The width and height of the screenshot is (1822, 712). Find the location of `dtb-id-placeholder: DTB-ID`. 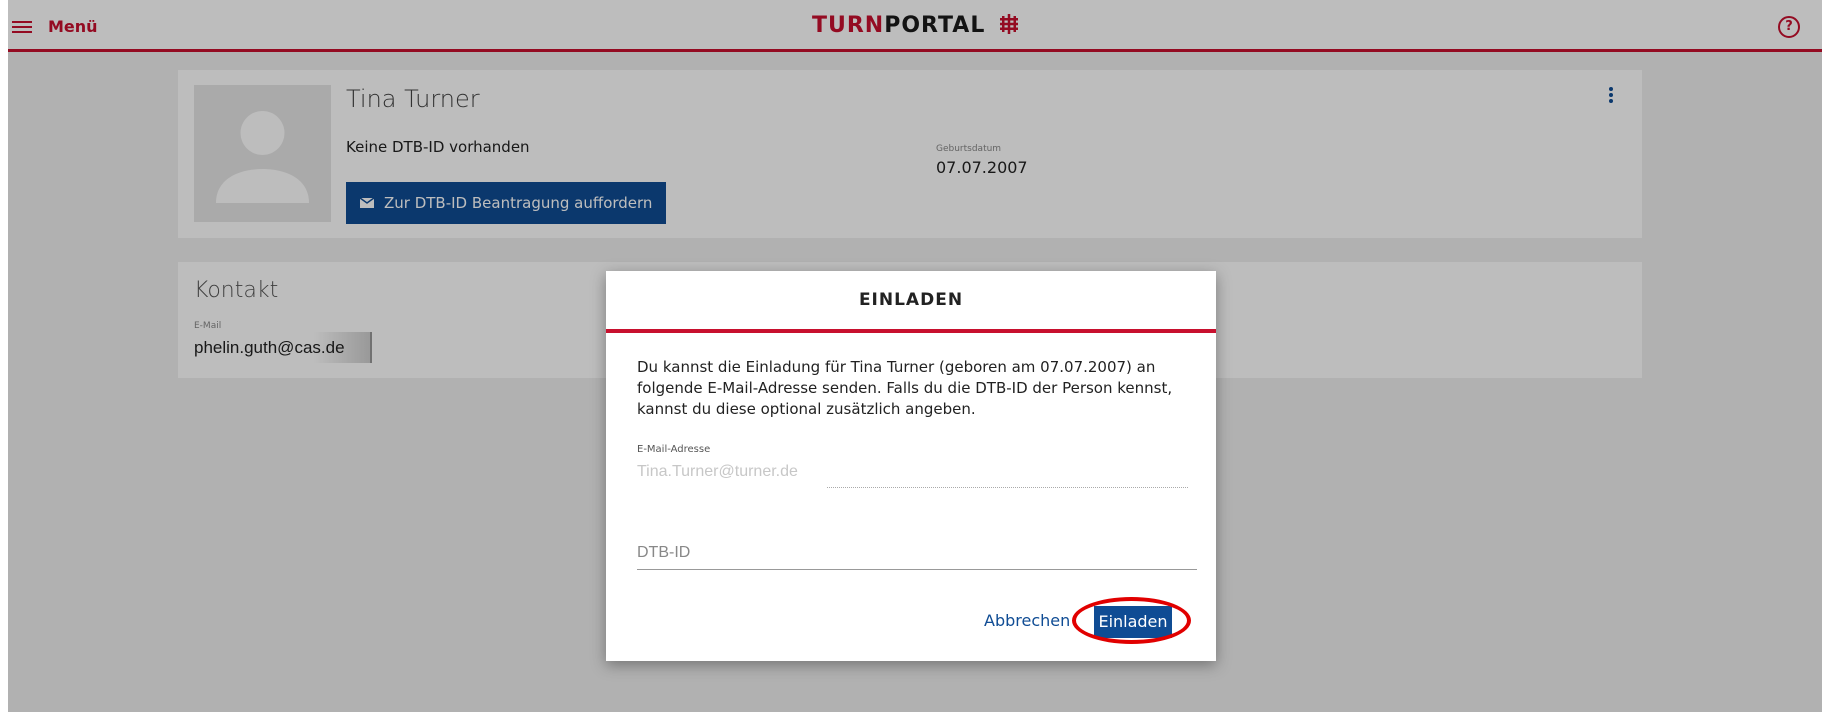

dtb-id-placeholder: DTB-ID is located at coordinates (664, 552).